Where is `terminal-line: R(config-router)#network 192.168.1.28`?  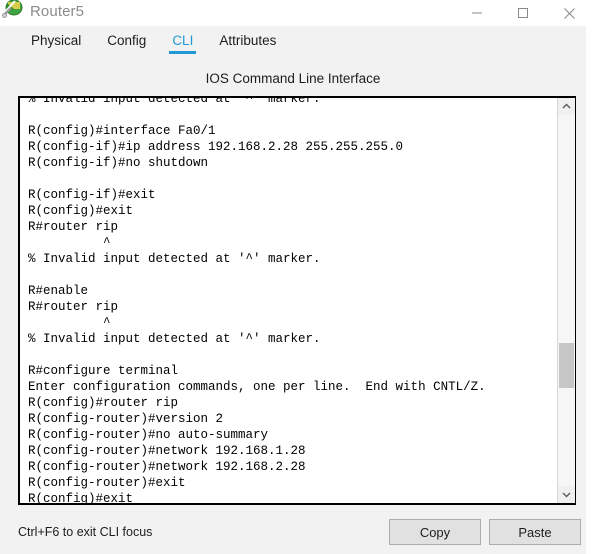
terminal-line: R(config-router)#network 192.168.1.28 is located at coordinates (167, 451).